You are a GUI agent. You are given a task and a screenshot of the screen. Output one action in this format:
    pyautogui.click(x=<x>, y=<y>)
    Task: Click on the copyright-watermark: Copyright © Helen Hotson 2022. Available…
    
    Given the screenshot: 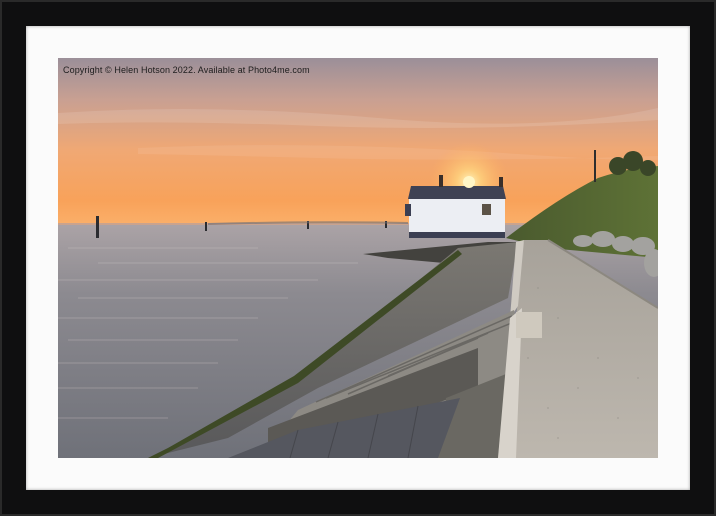 What is the action you would take?
    pyautogui.click(x=186, y=70)
    